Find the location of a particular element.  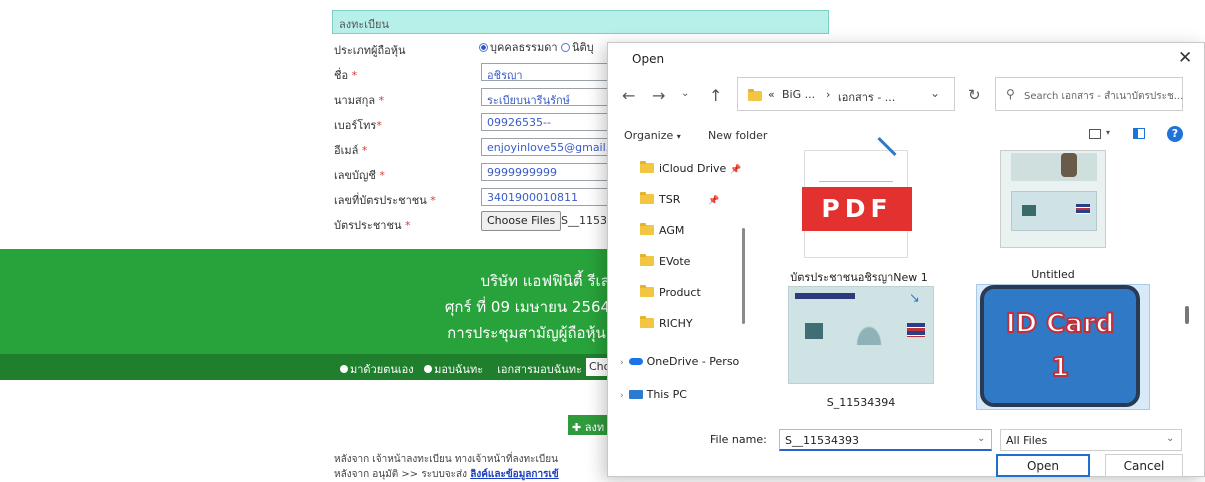

nav-item-this-pc: › This PC is located at coordinates (653, 394).